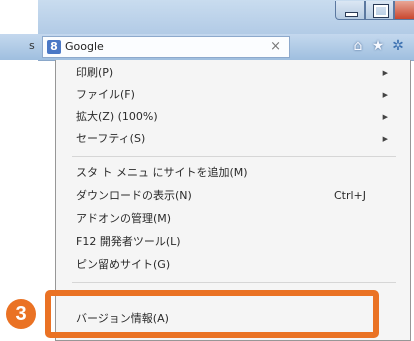  Describe the element at coordinates (351, 14) in the screenshot. I see `minimize-icon` at that location.